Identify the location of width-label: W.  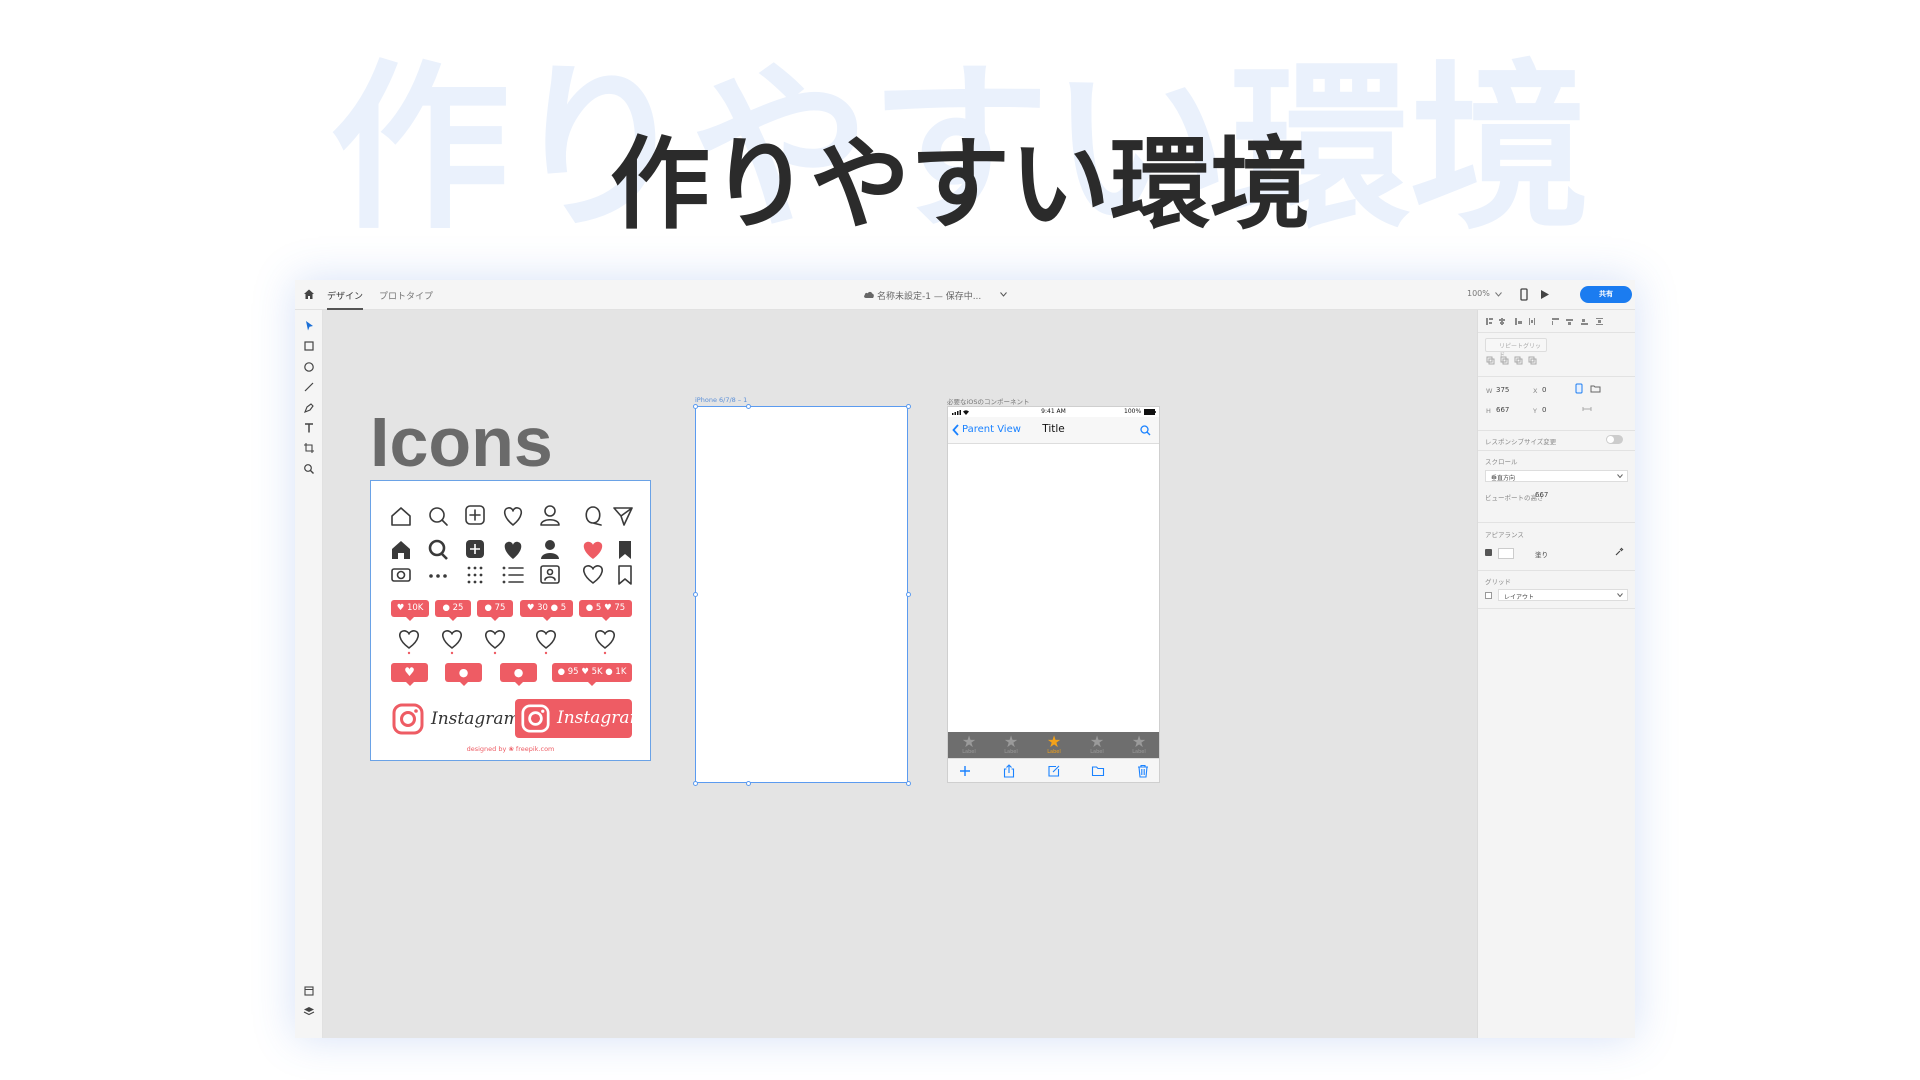
(1489, 391).